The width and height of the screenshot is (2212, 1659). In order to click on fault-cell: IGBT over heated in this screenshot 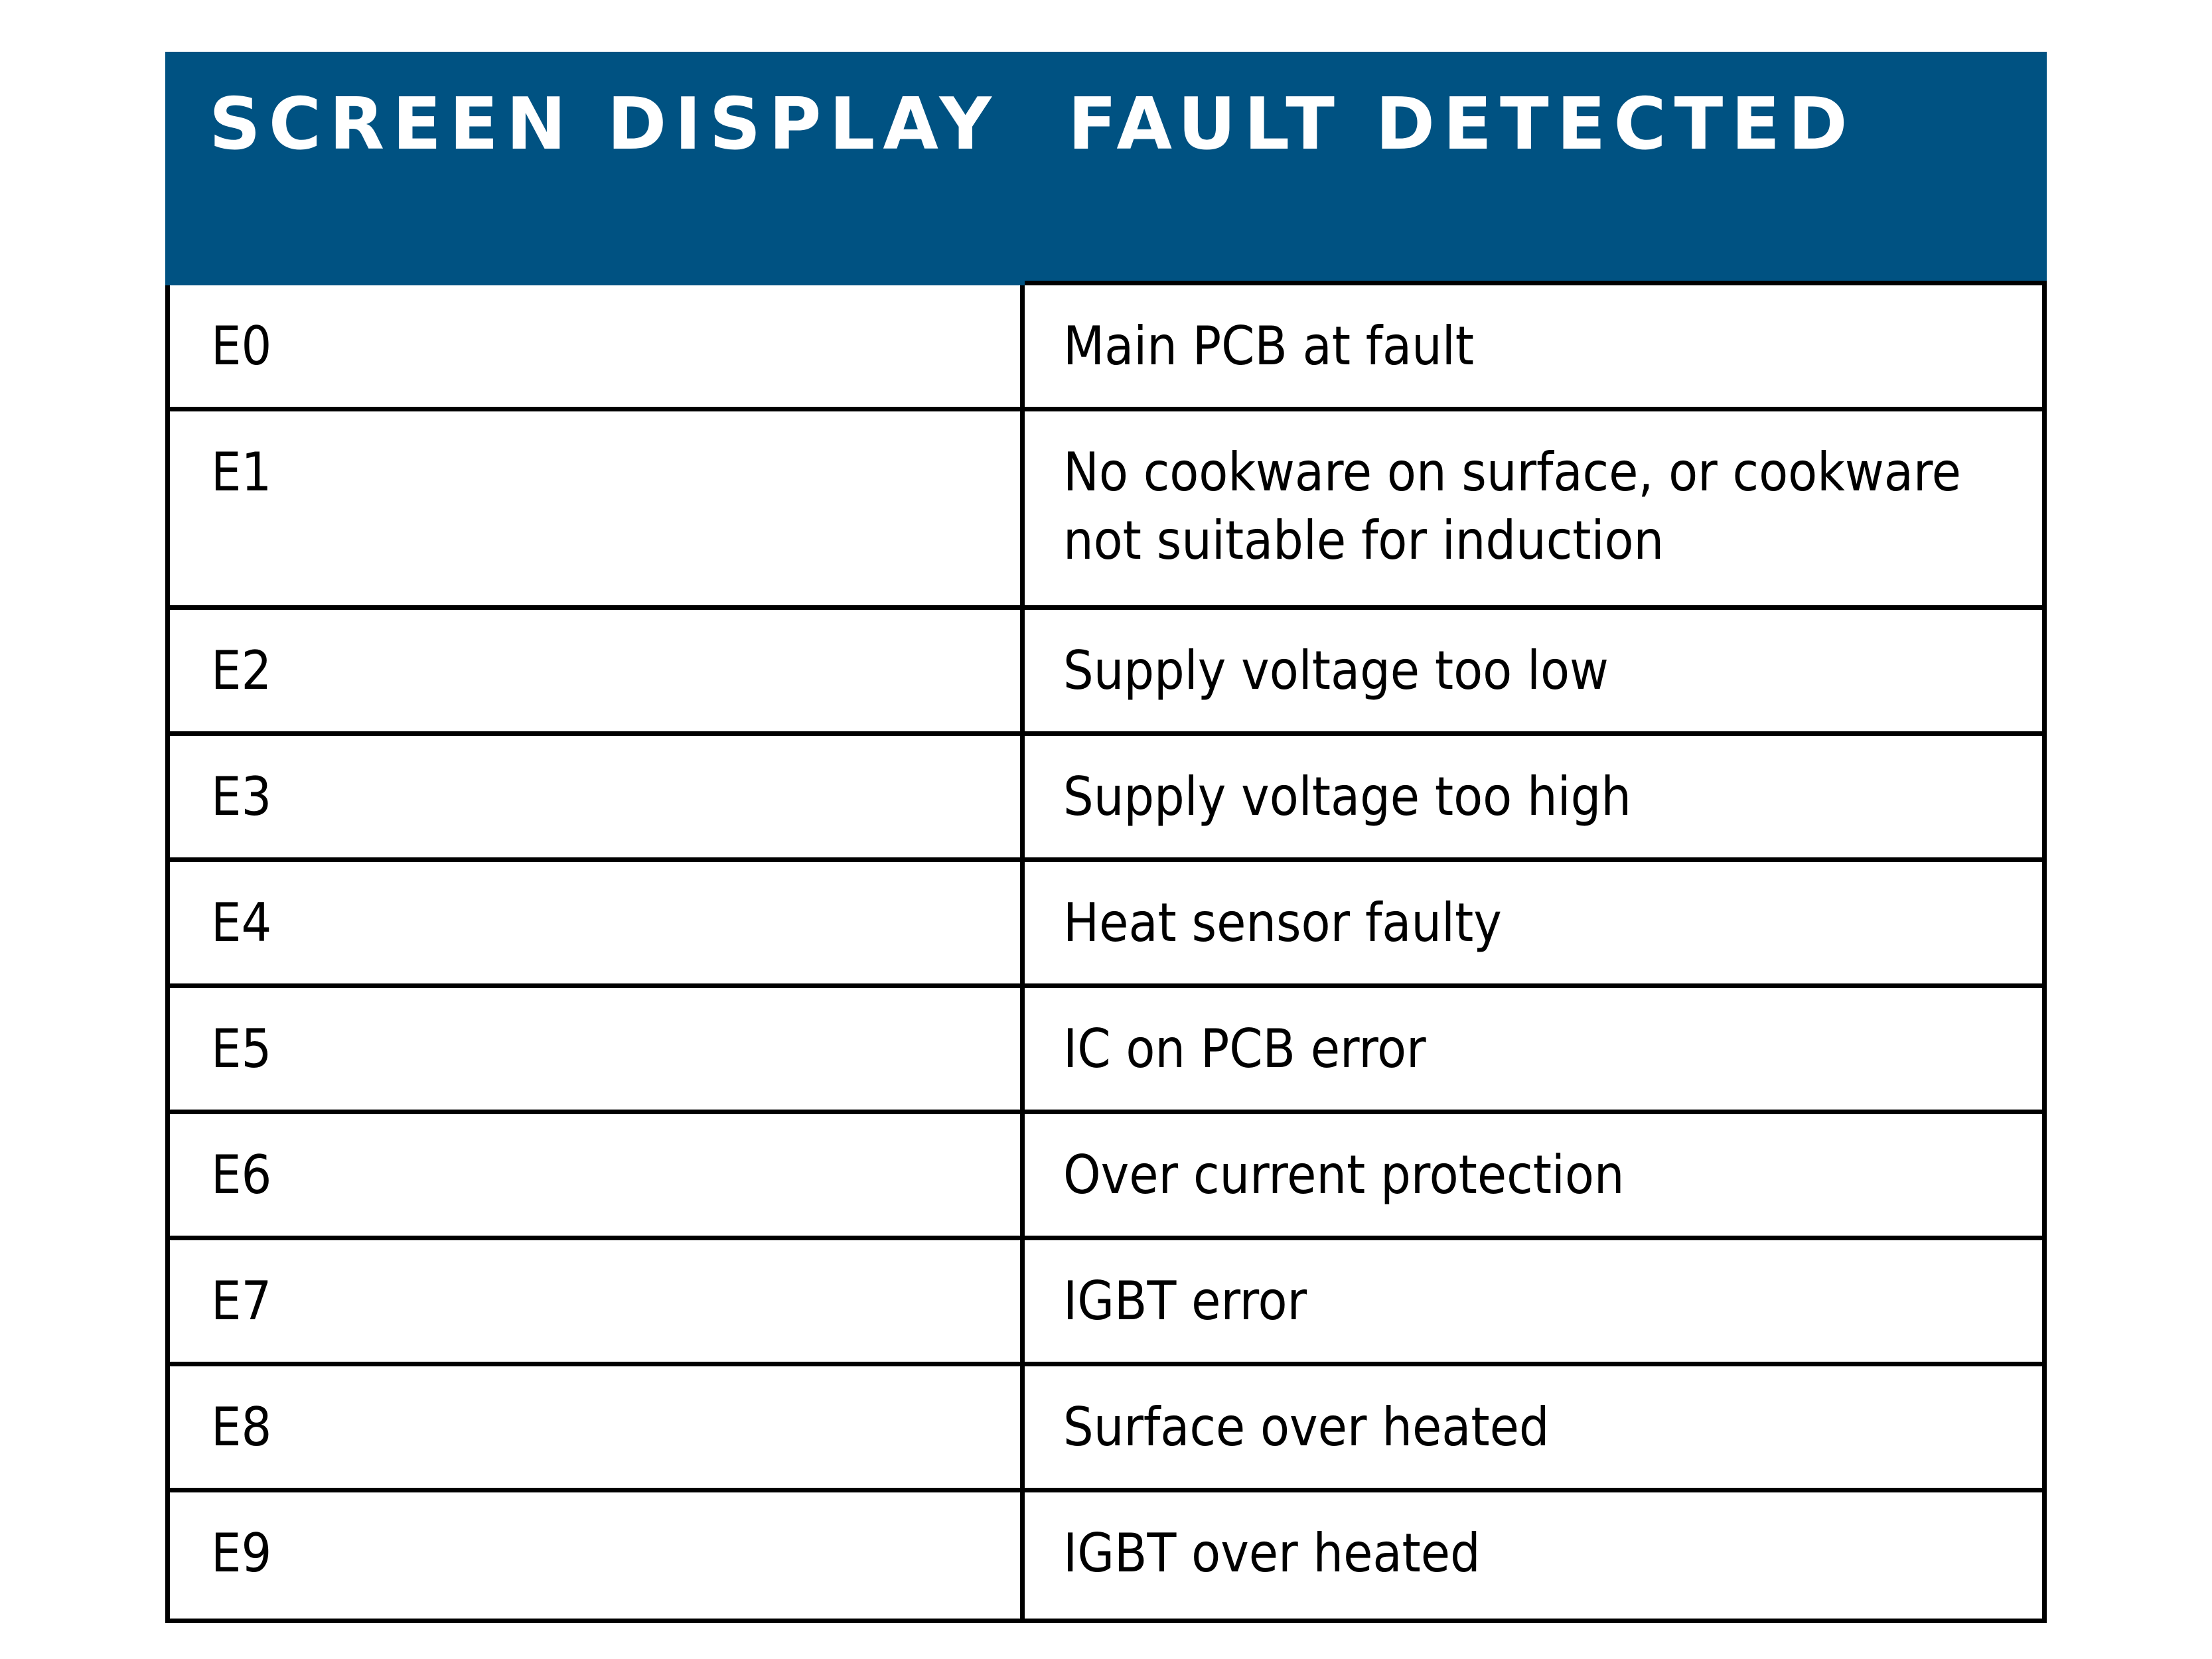, I will do `click(1533, 1555)`.